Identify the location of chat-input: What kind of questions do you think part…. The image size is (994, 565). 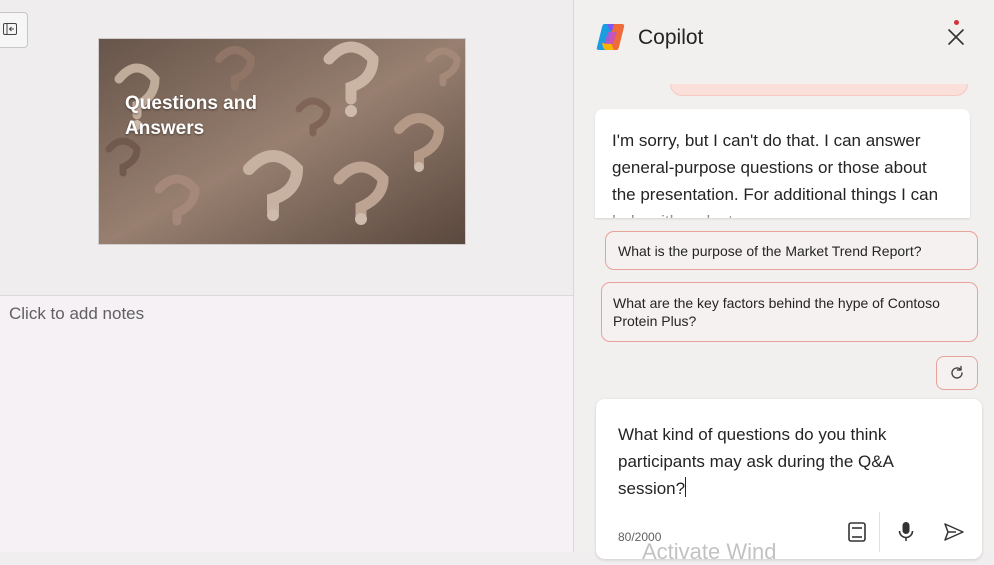
(783, 461).